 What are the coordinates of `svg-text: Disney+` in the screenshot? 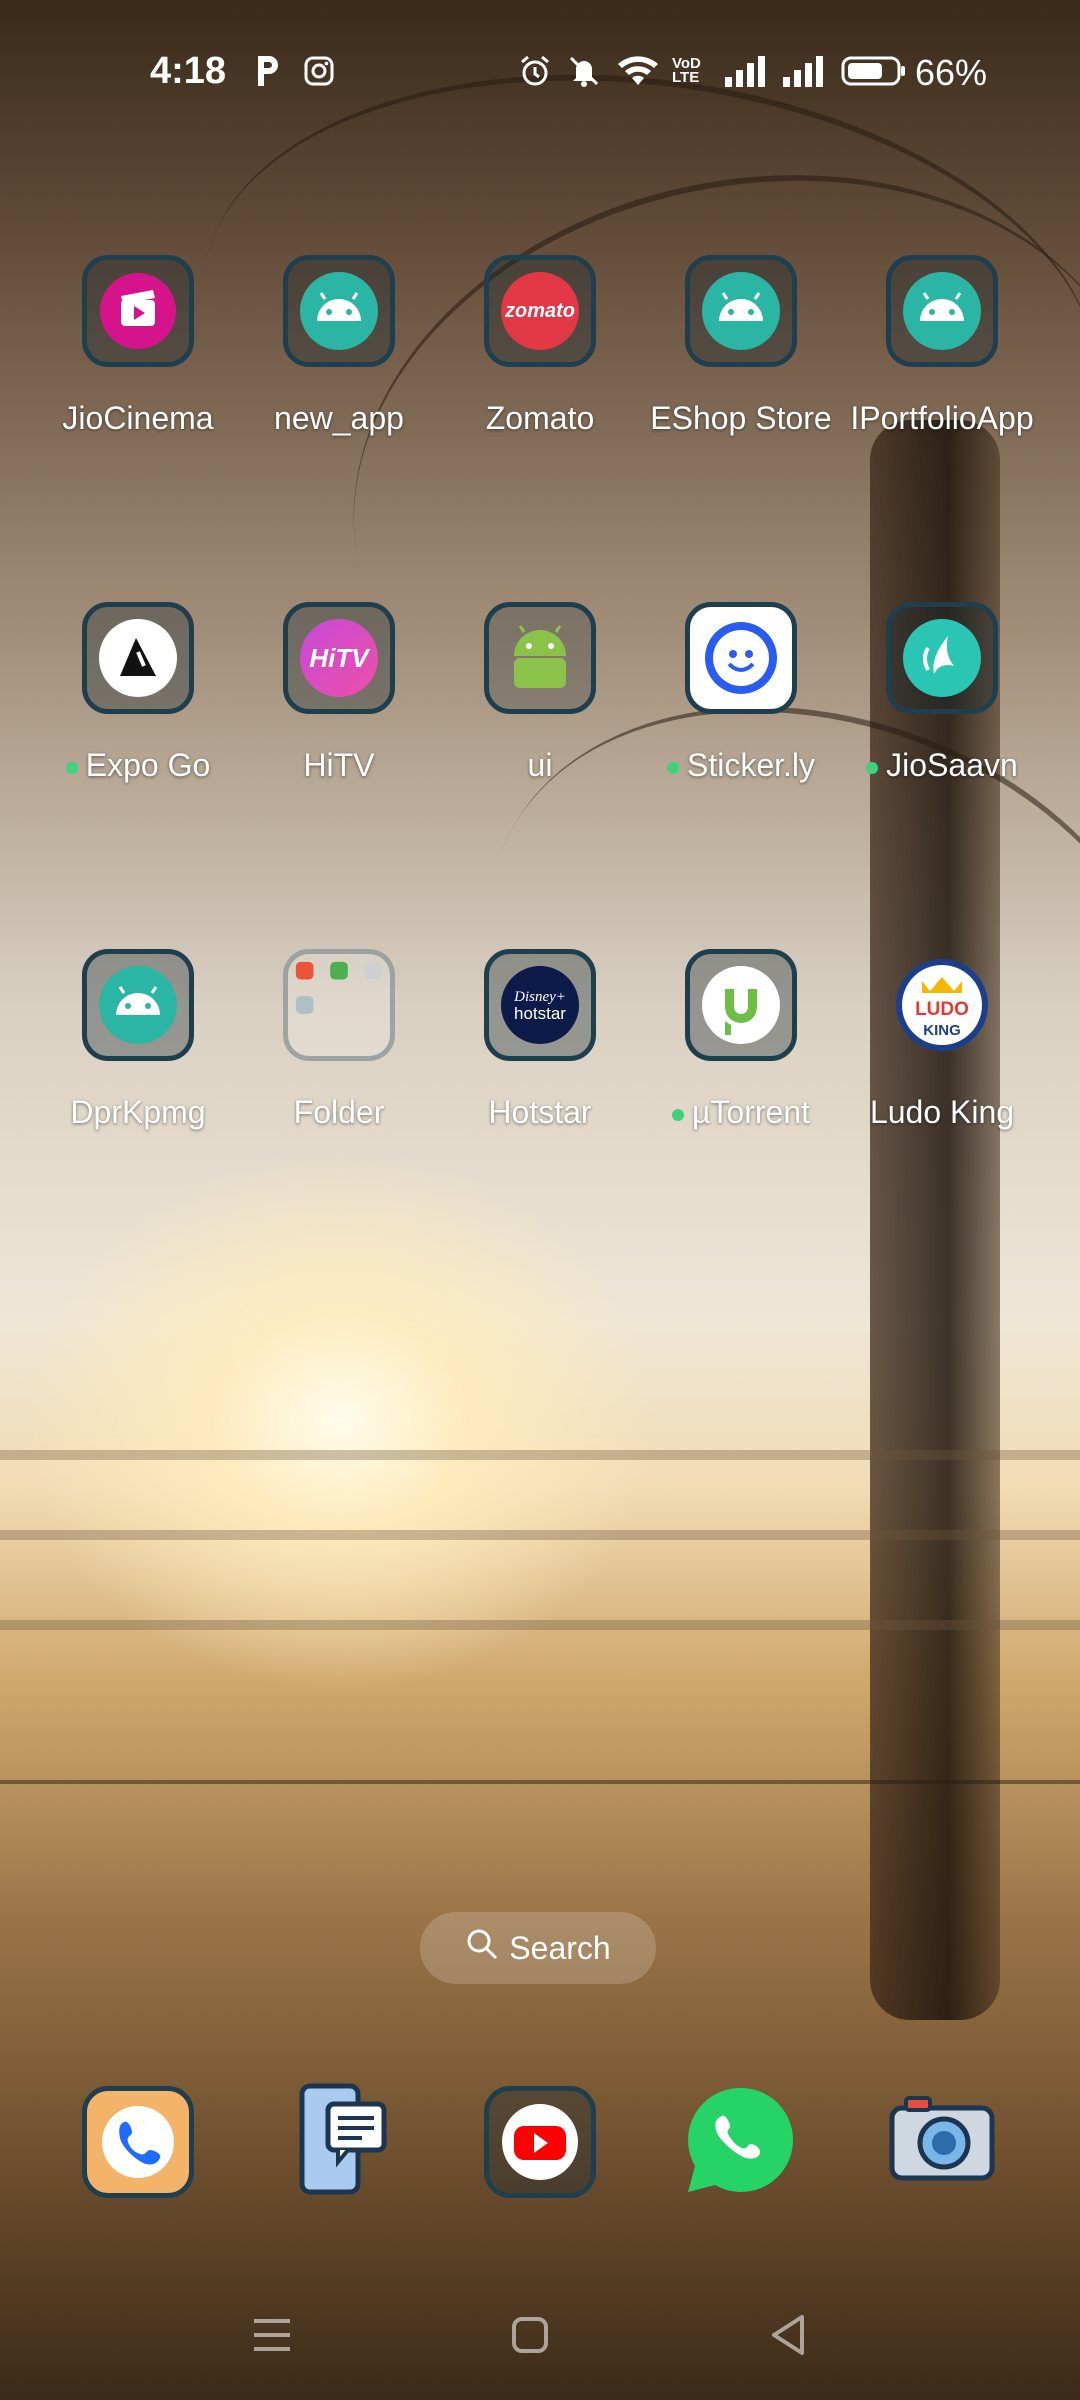 It's located at (539, 997).